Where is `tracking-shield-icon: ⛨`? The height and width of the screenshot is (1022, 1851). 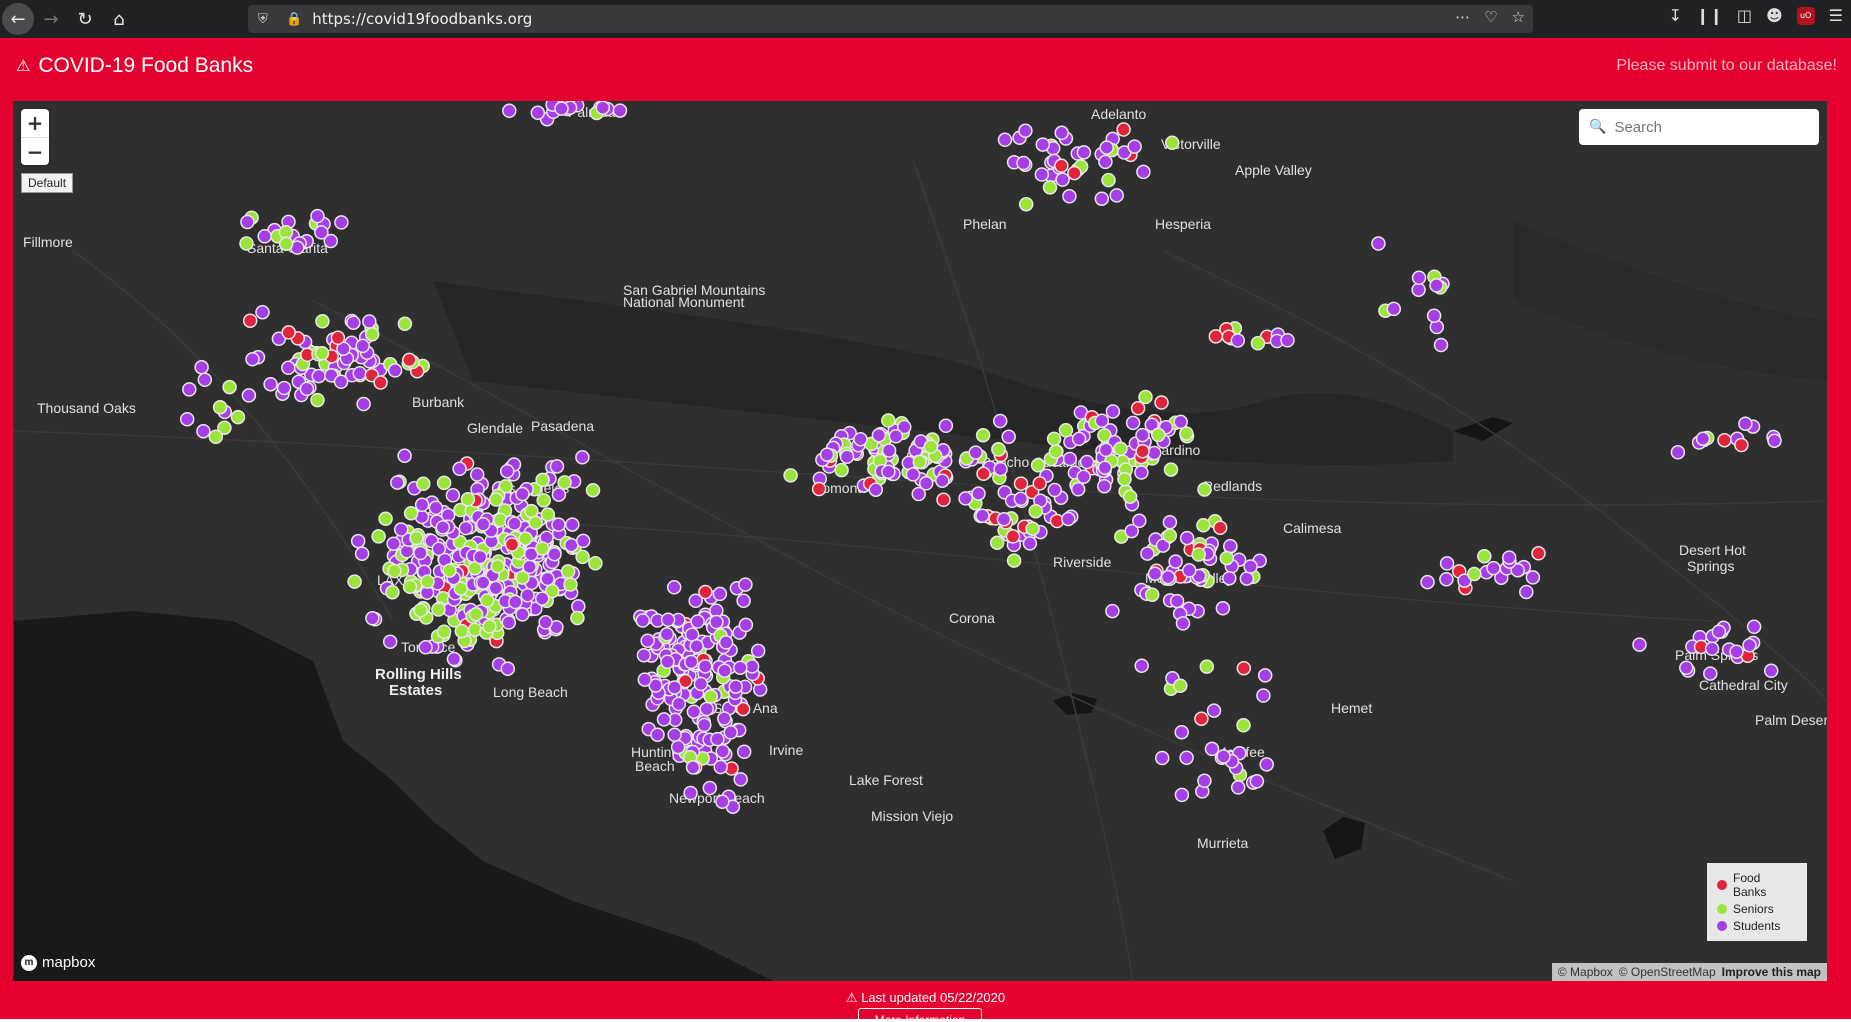
tracking-shield-icon: ⛨ is located at coordinates (266, 19).